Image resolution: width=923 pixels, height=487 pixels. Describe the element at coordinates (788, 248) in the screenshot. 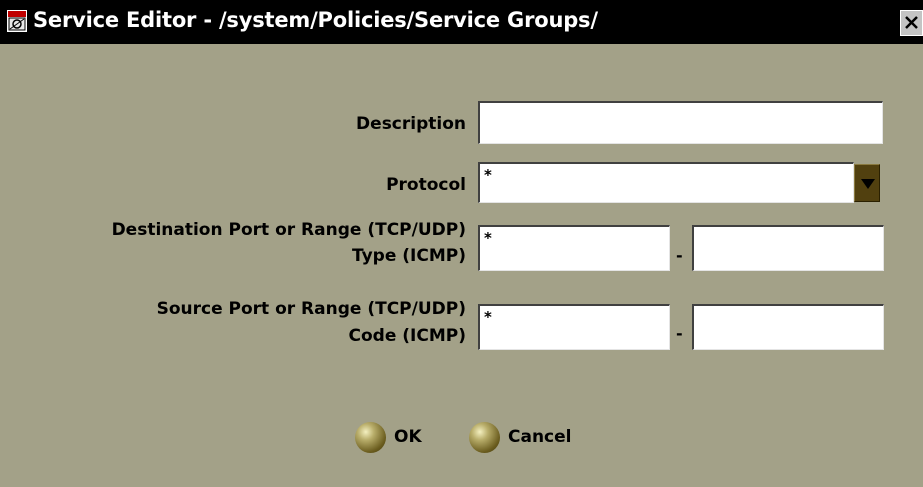

I see `destination-port-to-field` at that location.